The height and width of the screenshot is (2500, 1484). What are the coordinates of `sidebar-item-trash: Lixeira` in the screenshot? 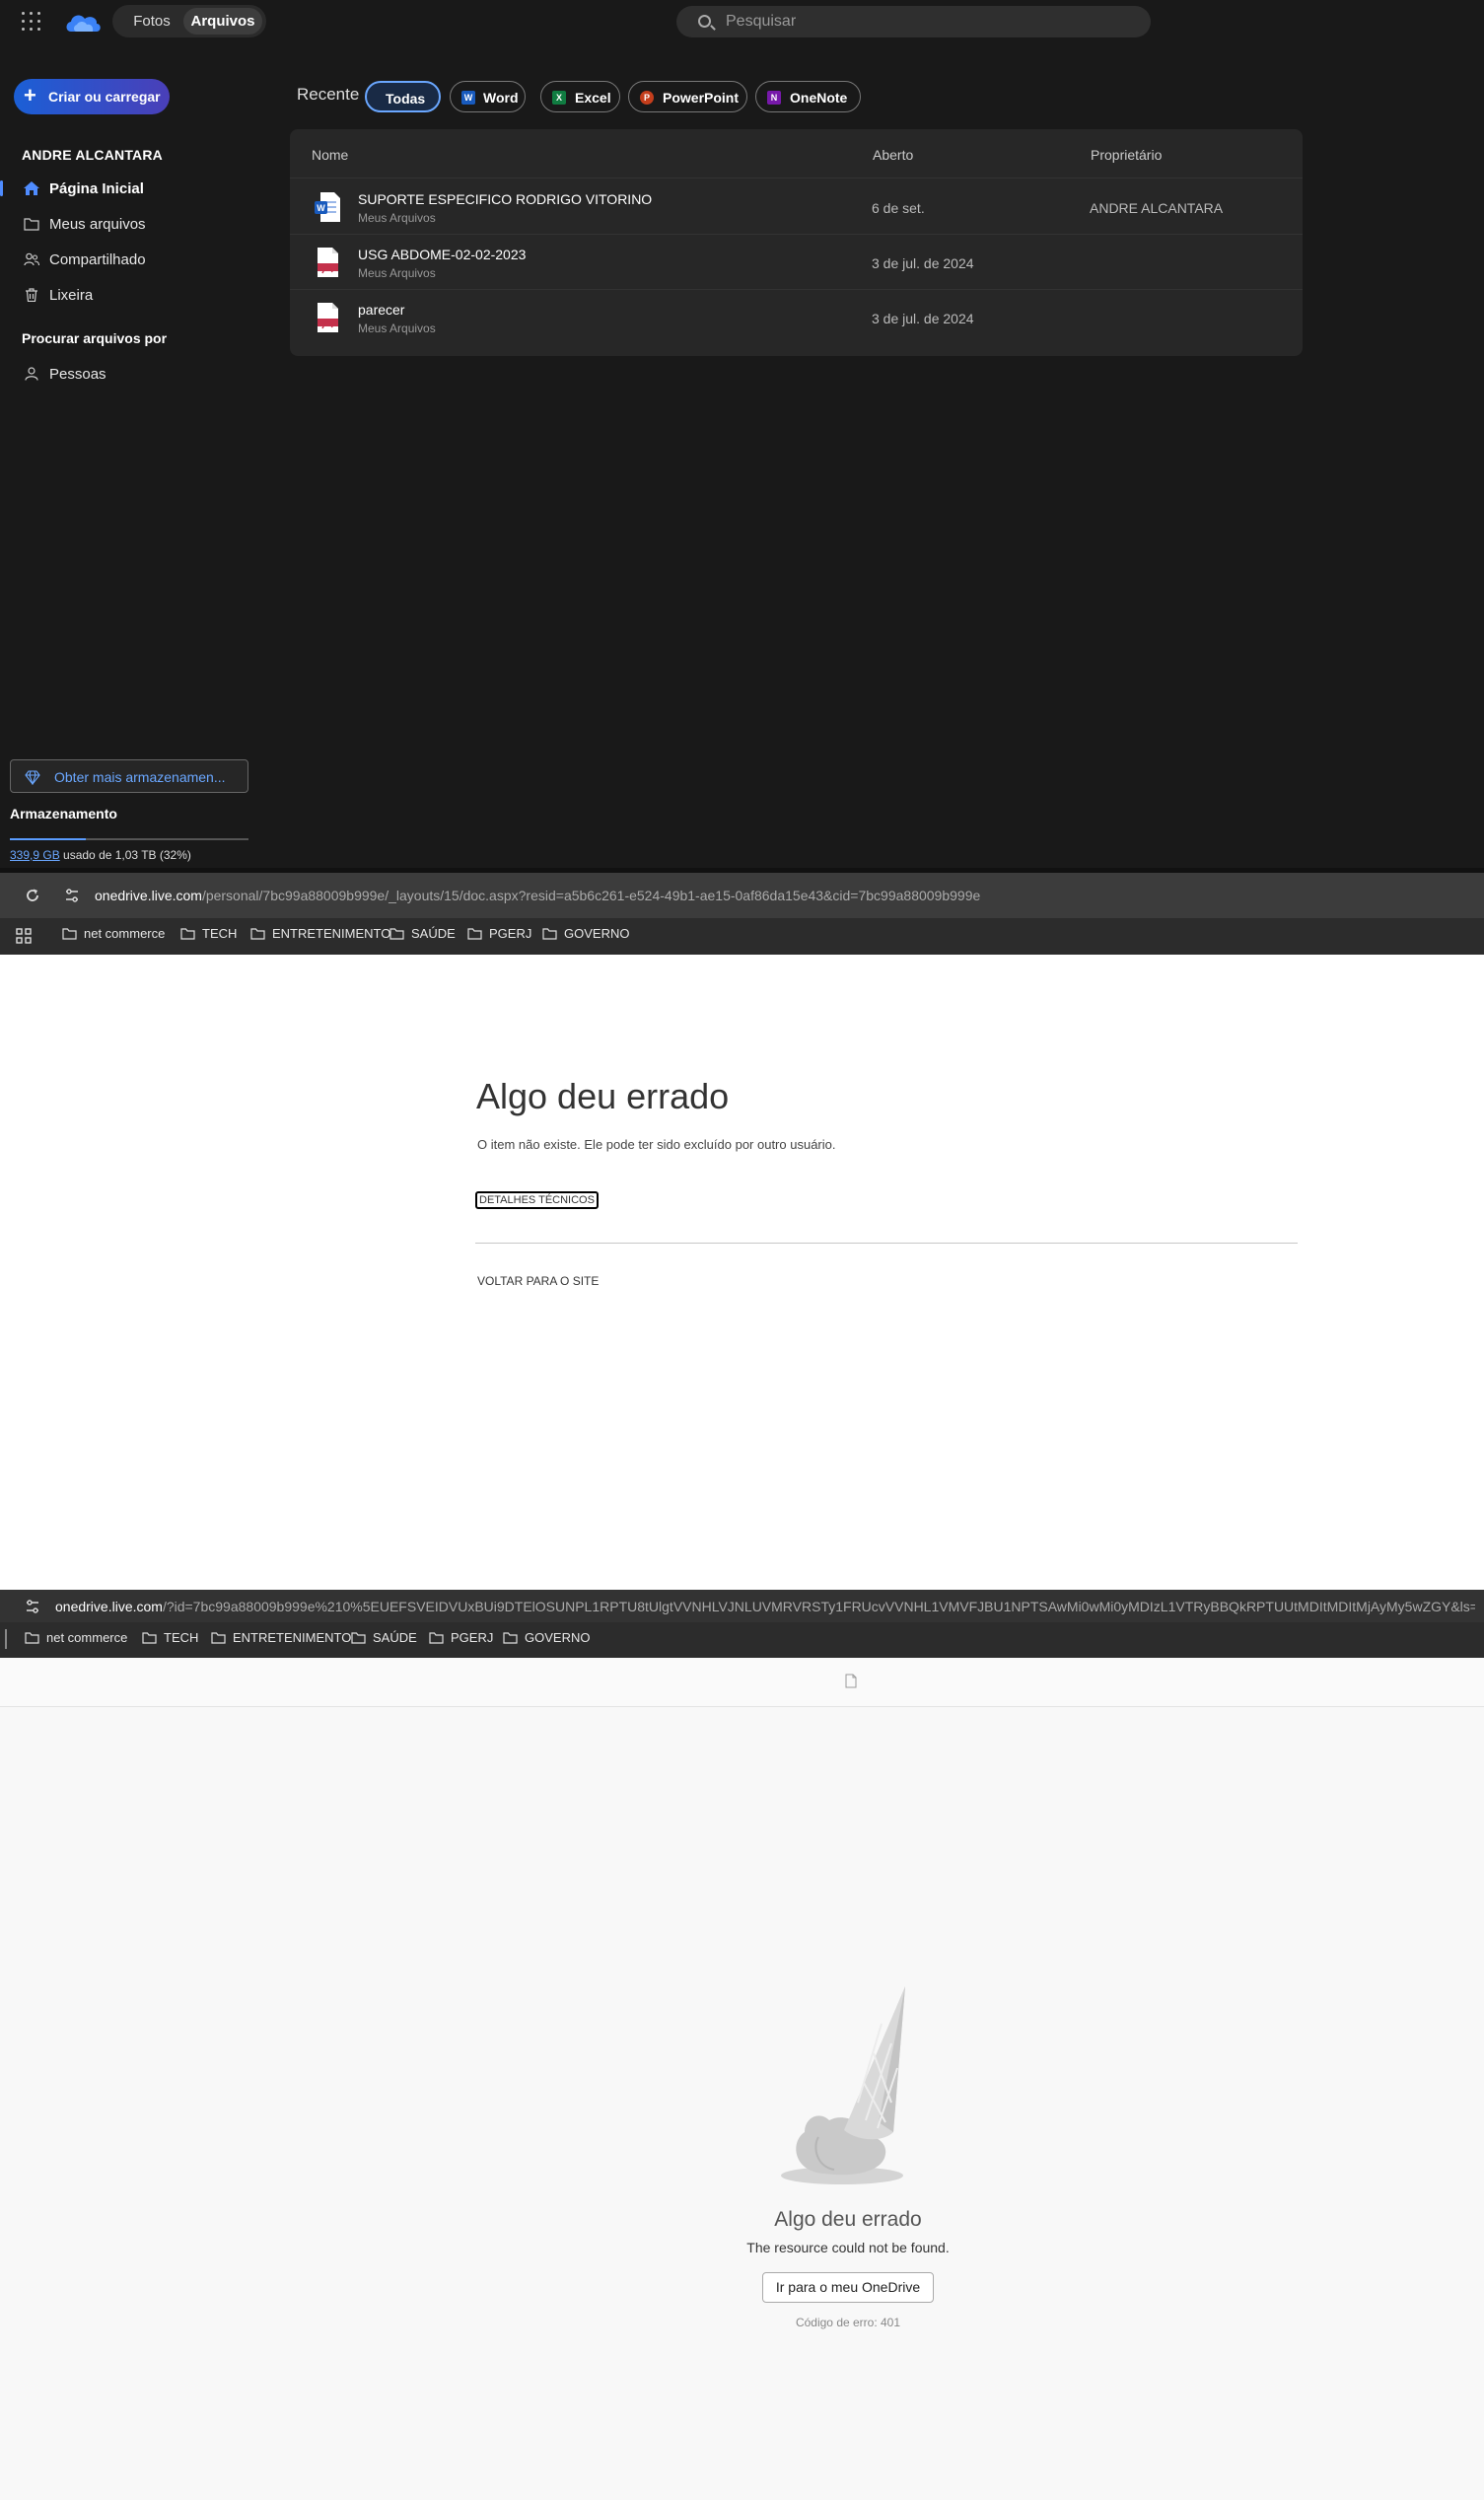 It's located at (123, 295).